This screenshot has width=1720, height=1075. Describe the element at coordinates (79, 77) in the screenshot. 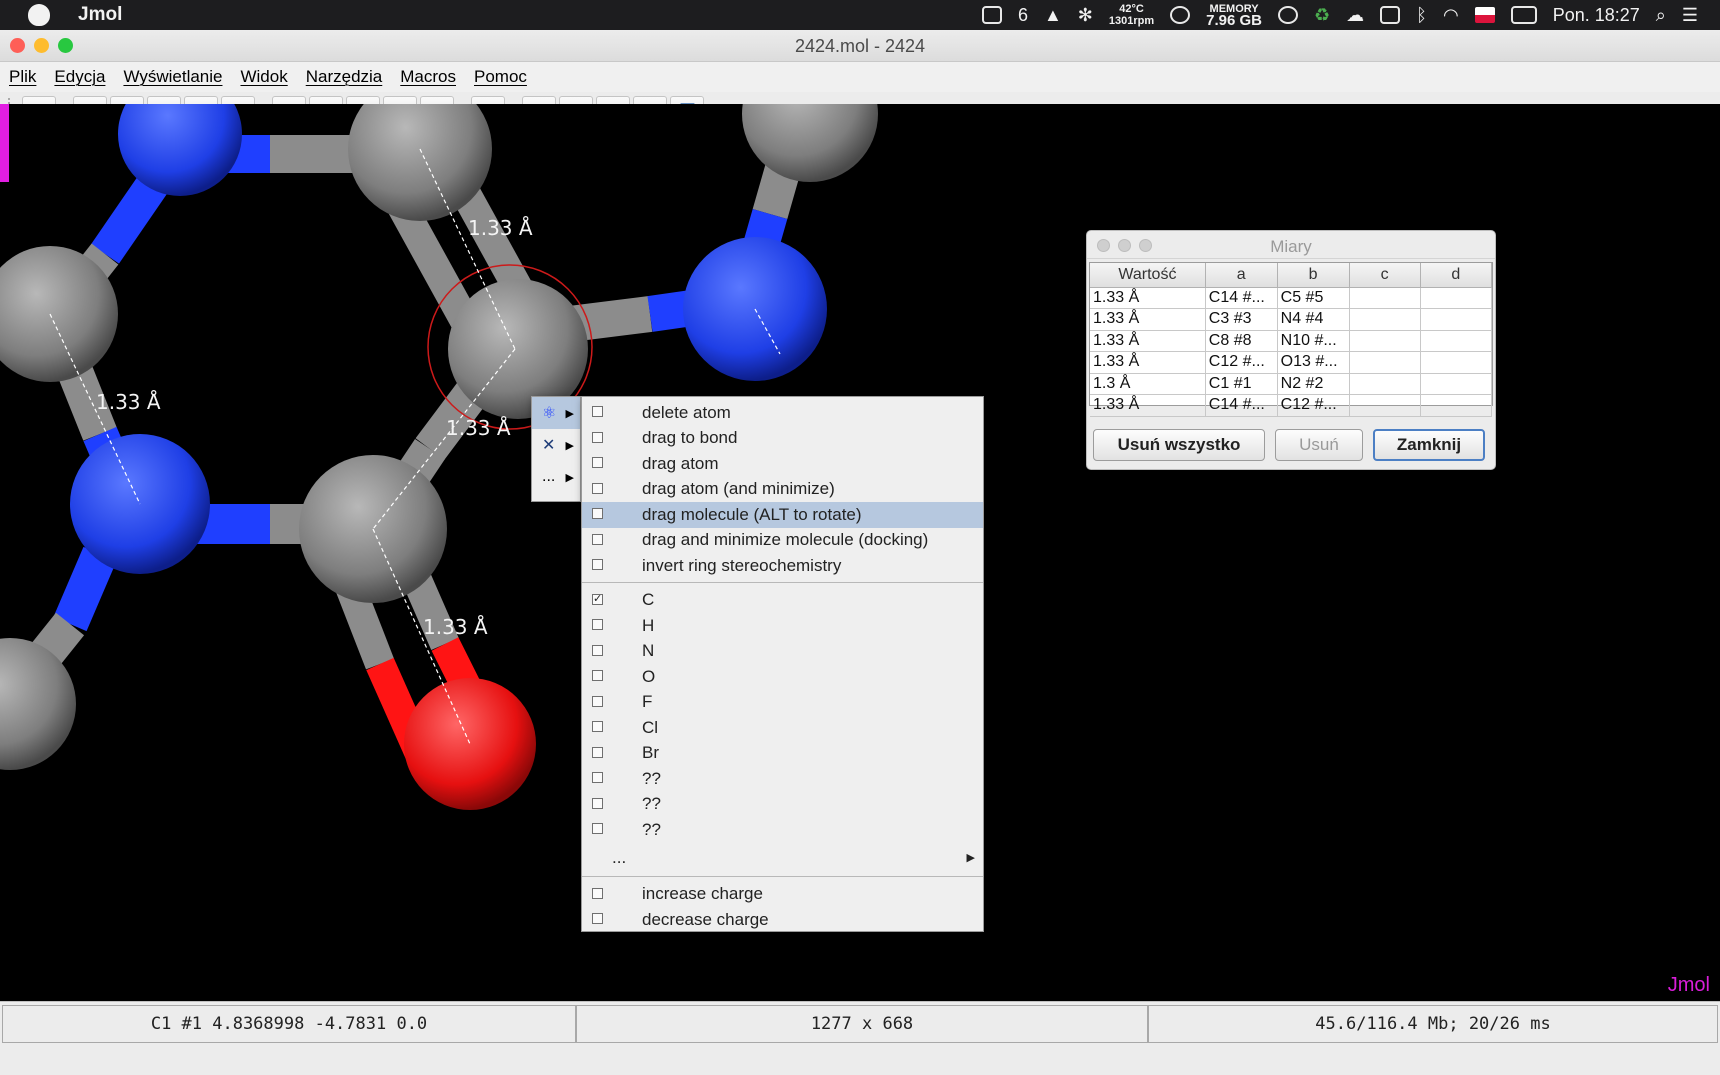

I see `menu-edycja: Edycja` at that location.